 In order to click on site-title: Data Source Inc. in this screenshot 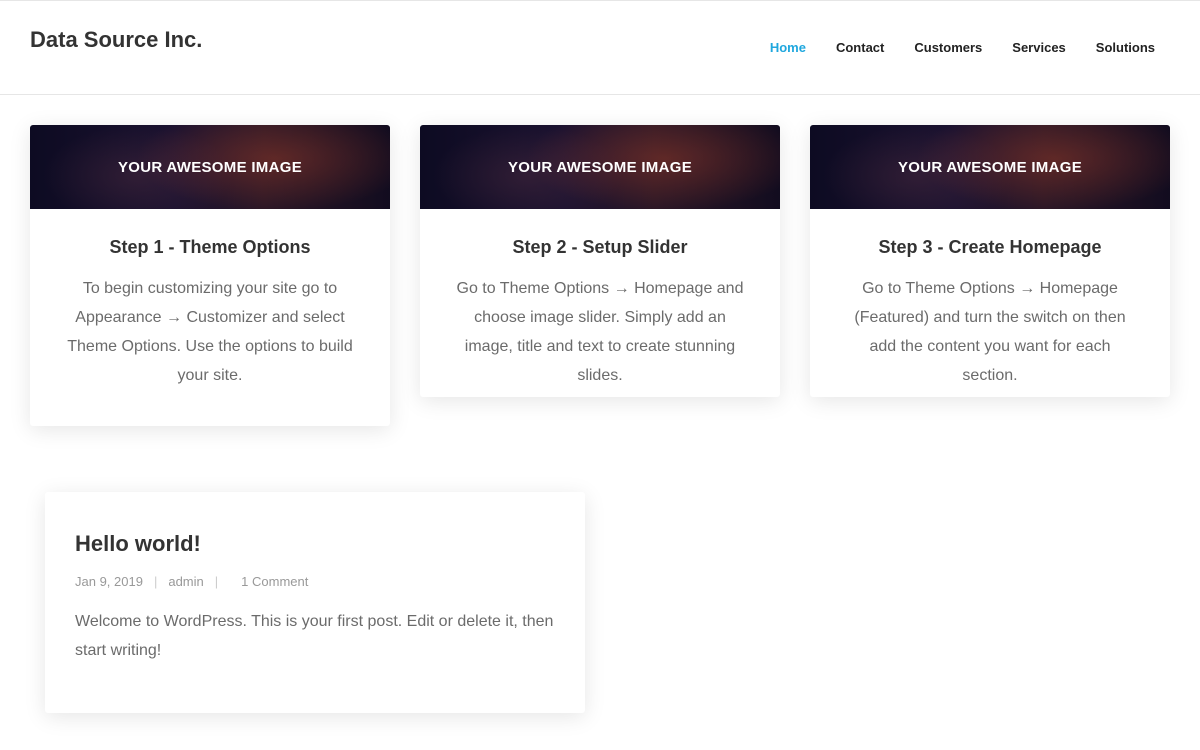, I will do `click(116, 40)`.